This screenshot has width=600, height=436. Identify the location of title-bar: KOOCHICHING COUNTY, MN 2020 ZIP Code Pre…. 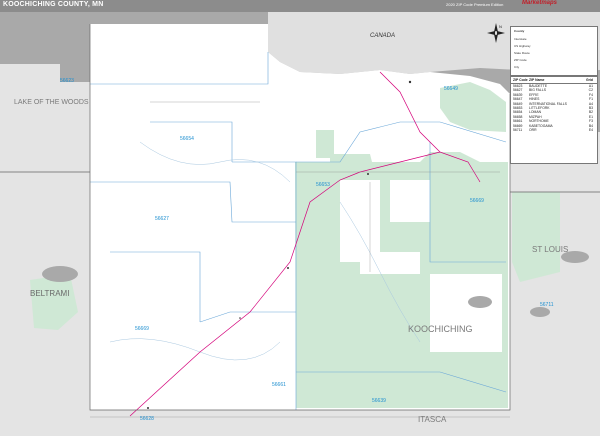
(300, 6).